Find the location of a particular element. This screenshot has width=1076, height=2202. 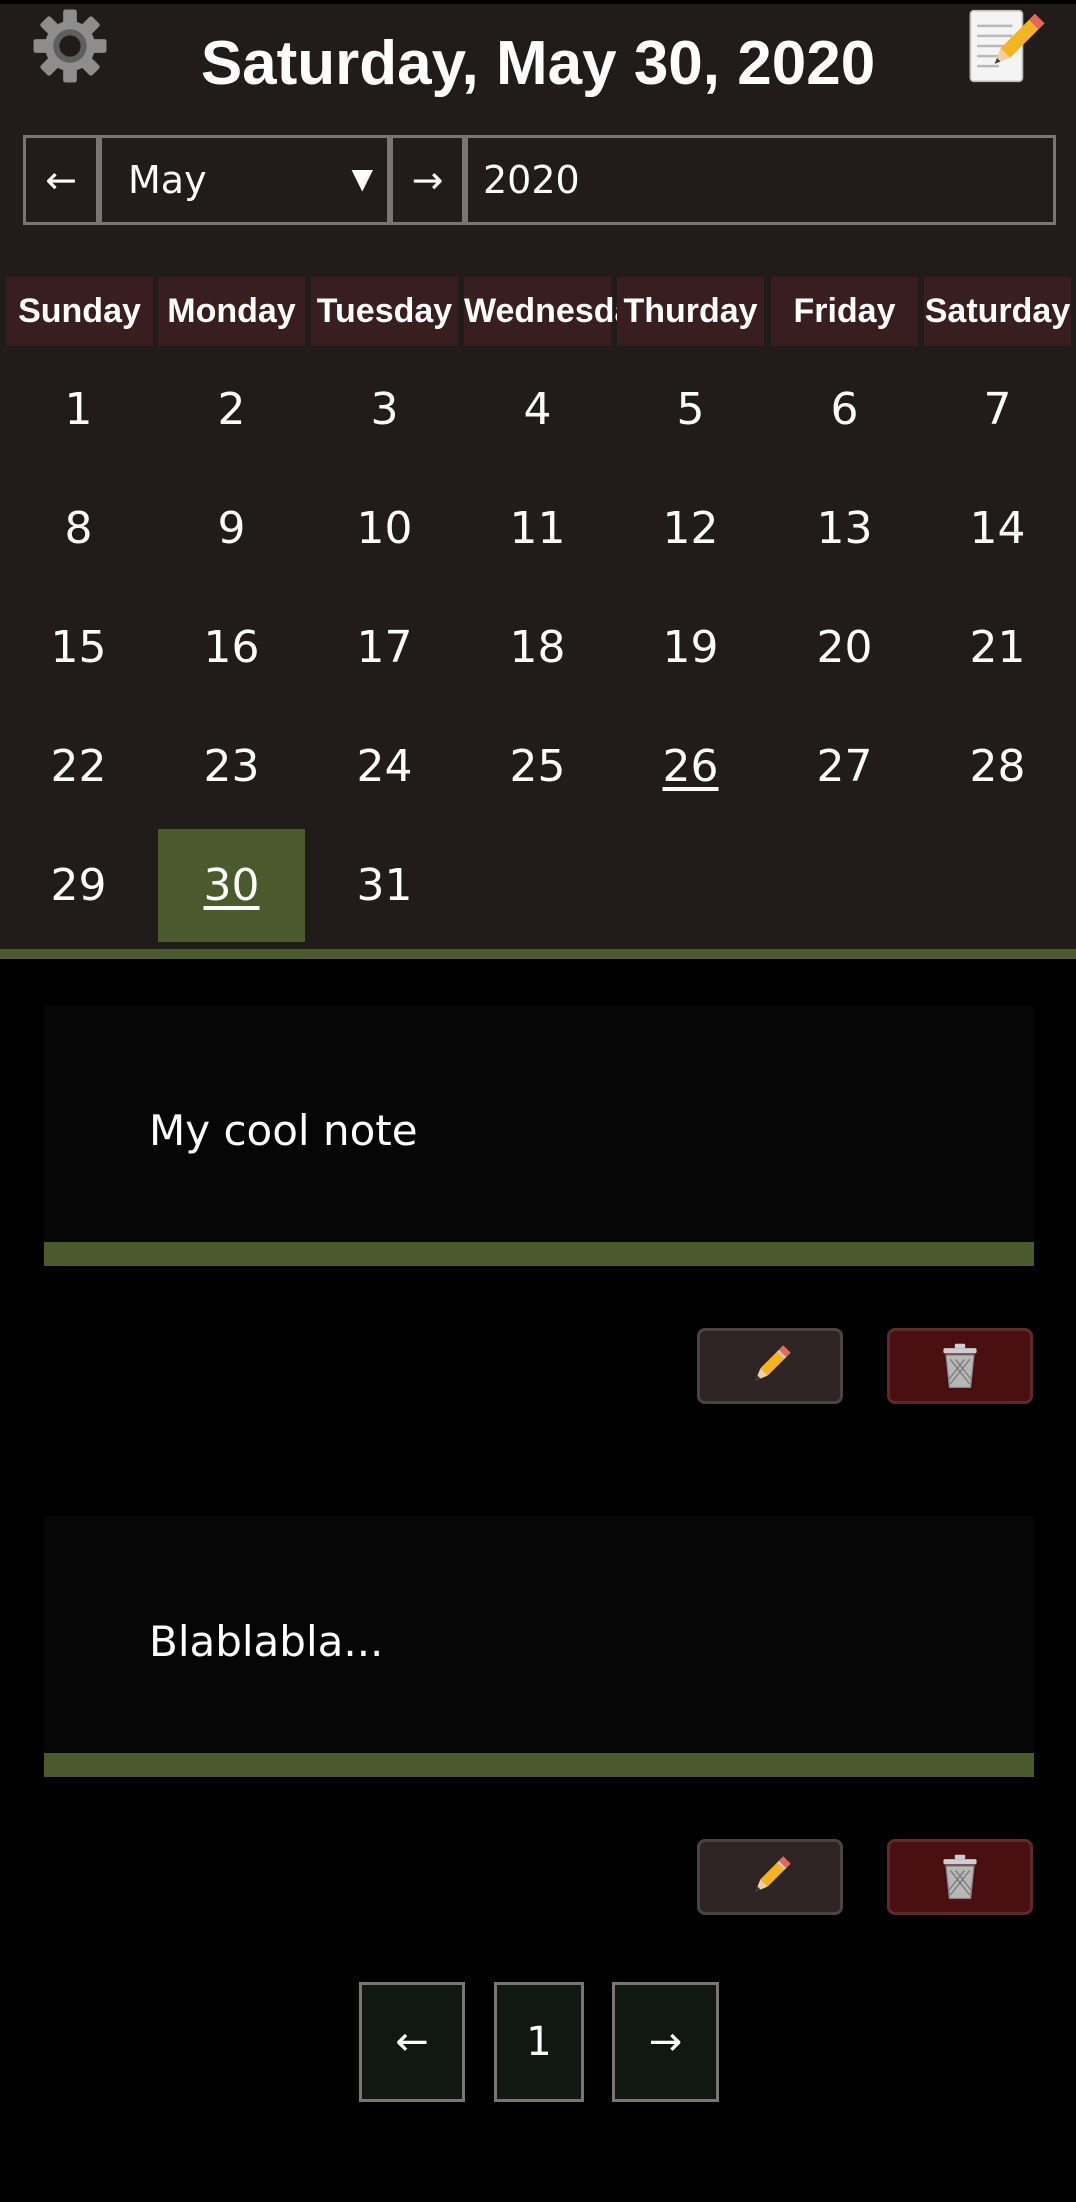

calendar-day: 12 is located at coordinates (690, 528).